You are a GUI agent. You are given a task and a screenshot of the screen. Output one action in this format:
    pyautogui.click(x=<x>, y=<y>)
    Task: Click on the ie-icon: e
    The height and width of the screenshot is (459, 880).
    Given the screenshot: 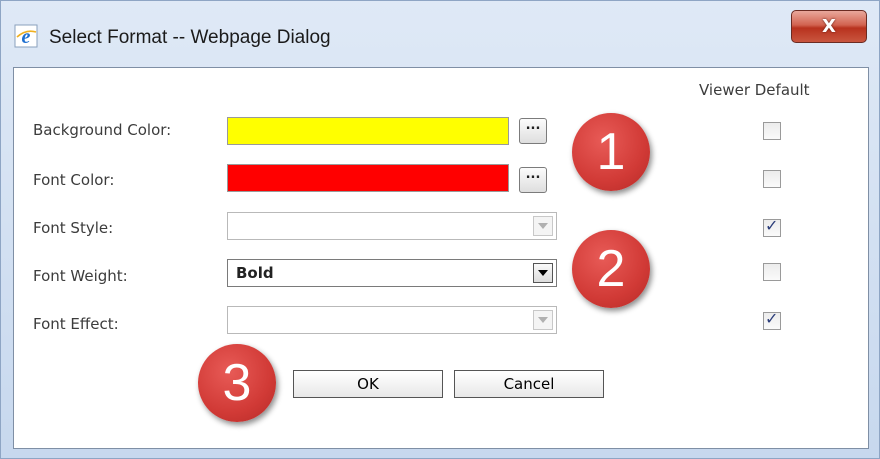 What is the action you would take?
    pyautogui.click(x=26, y=36)
    